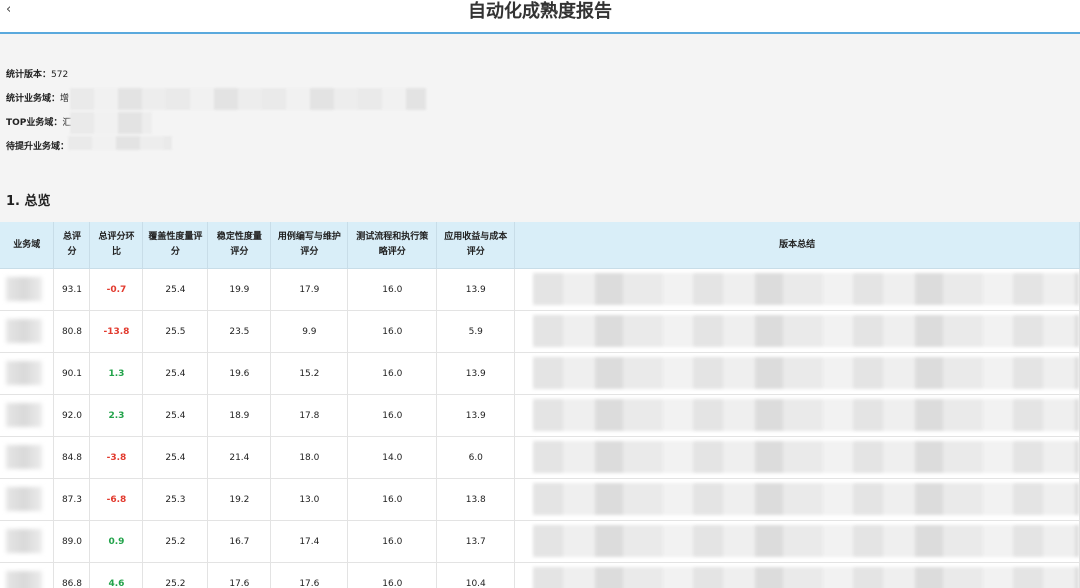 The width and height of the screenshot is (1080, 588). I want to click on improve-domain-info: 待提升业务域：, so click(37, 145).